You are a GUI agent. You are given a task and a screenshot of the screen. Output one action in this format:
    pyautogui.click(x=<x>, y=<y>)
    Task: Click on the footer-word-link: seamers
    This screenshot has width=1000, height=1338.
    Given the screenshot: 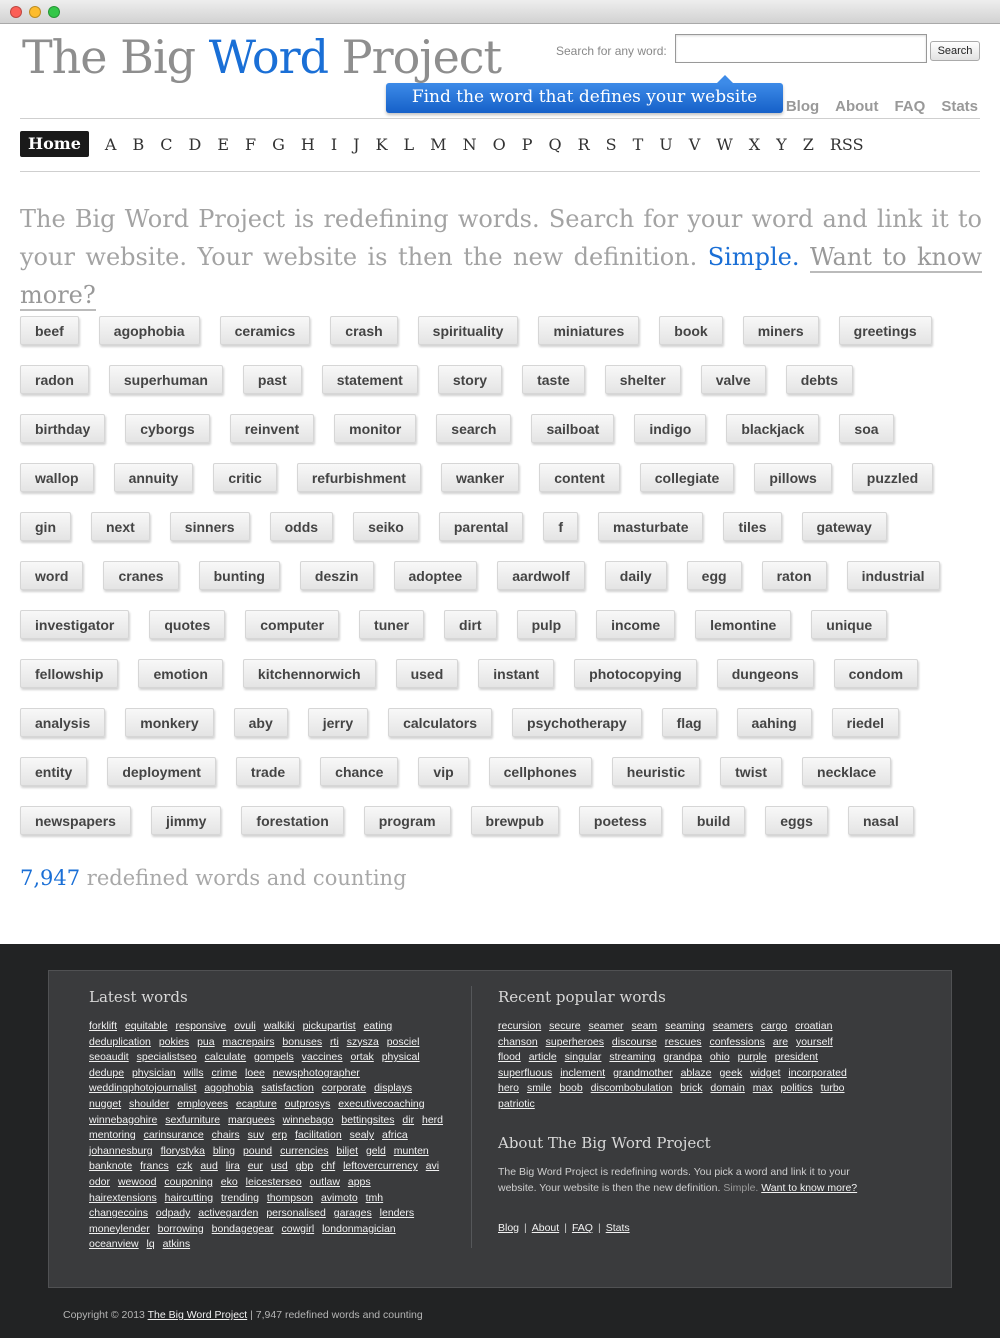 What is the action you would take?
    pyautogui.click(x=733, y=1026)
    